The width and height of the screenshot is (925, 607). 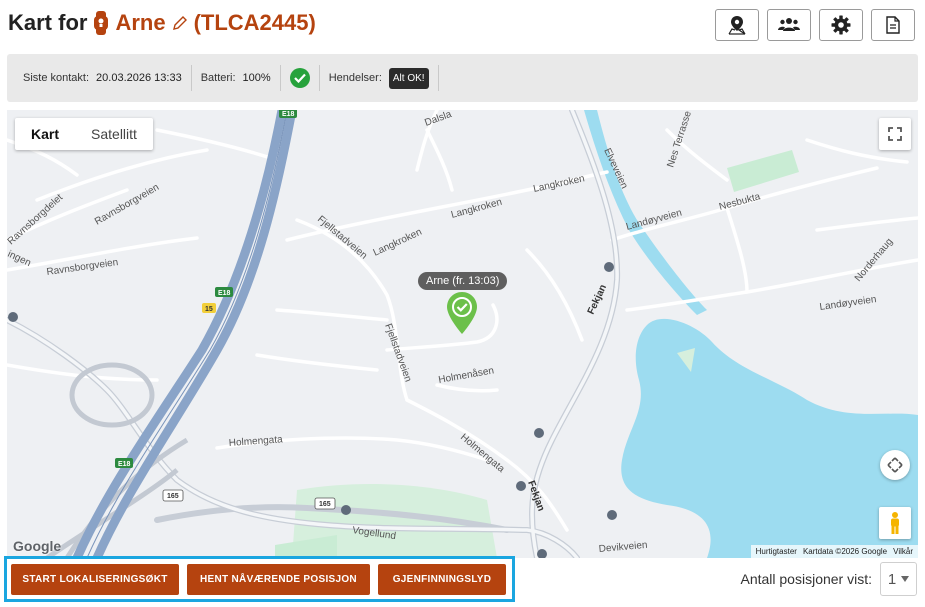 I want to click on start-search-button: START LOKALISERINGSØKT, so click(x=95, y=579).